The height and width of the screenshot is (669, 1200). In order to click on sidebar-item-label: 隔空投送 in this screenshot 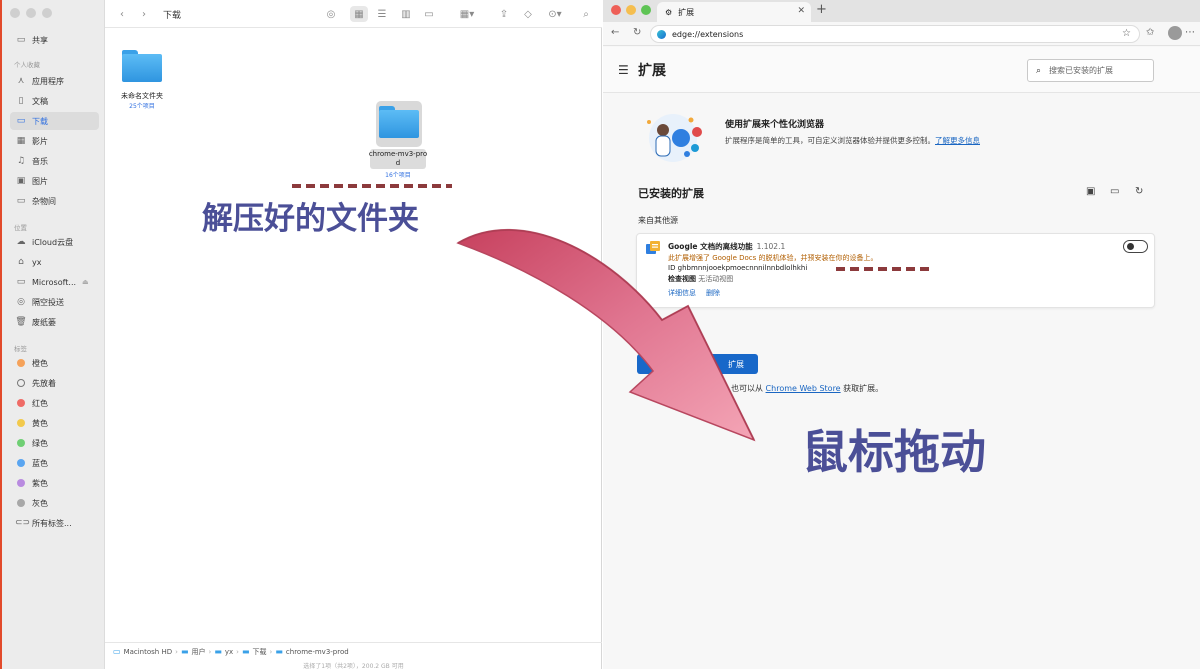, I will do `click(48, 302)`.